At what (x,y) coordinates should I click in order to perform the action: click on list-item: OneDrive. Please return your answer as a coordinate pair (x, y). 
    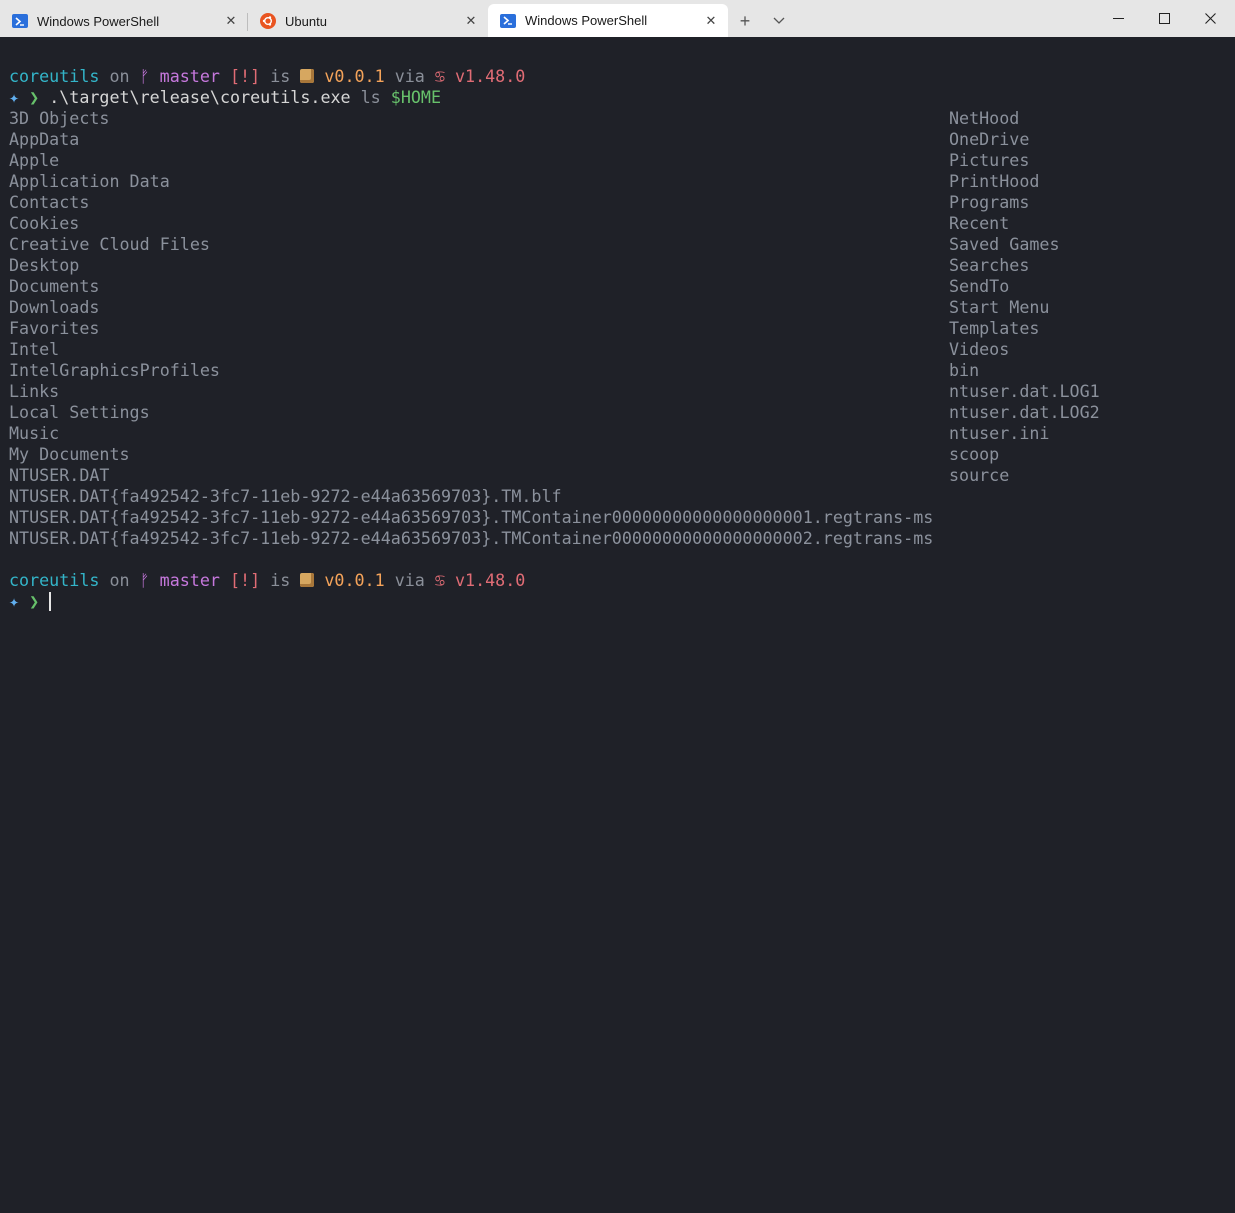
    Looking at the image, I should click on (989, 139).